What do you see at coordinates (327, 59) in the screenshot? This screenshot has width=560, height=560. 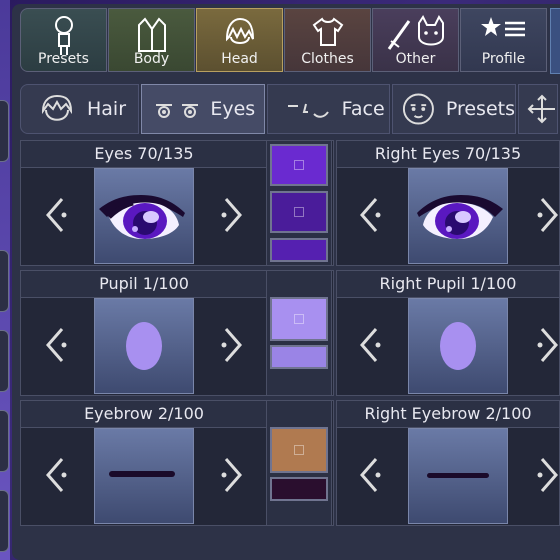 I see `tab-label: Clothes` at bounding box center [327, 59].